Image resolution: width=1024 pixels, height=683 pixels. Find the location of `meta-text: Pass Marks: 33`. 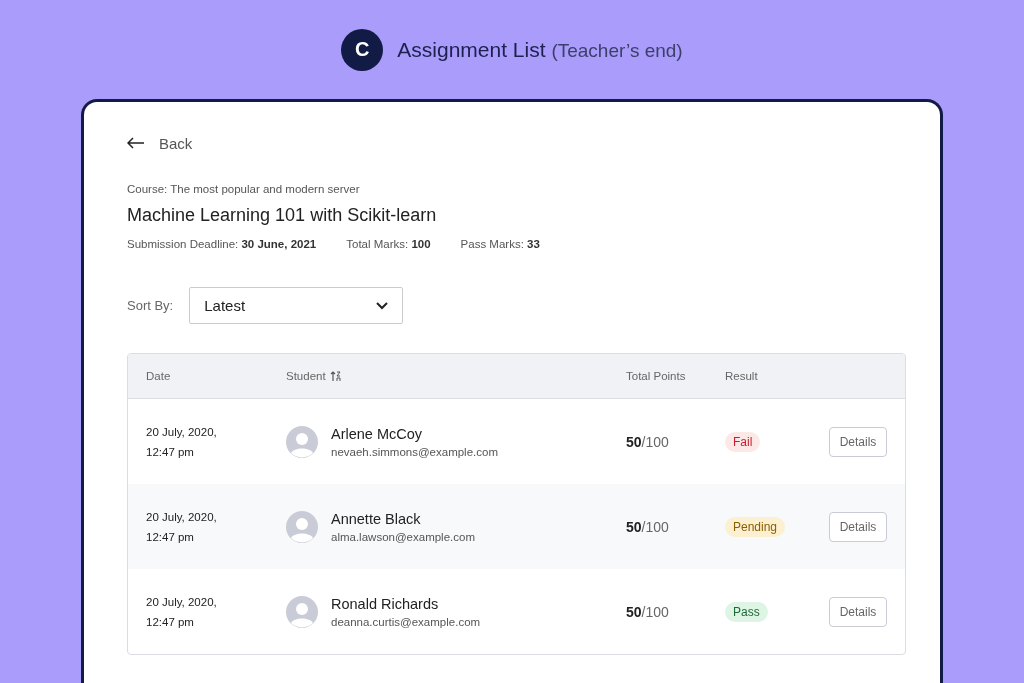

meta-text: Pass Marks: 33 is located at coordinates (500, 244).